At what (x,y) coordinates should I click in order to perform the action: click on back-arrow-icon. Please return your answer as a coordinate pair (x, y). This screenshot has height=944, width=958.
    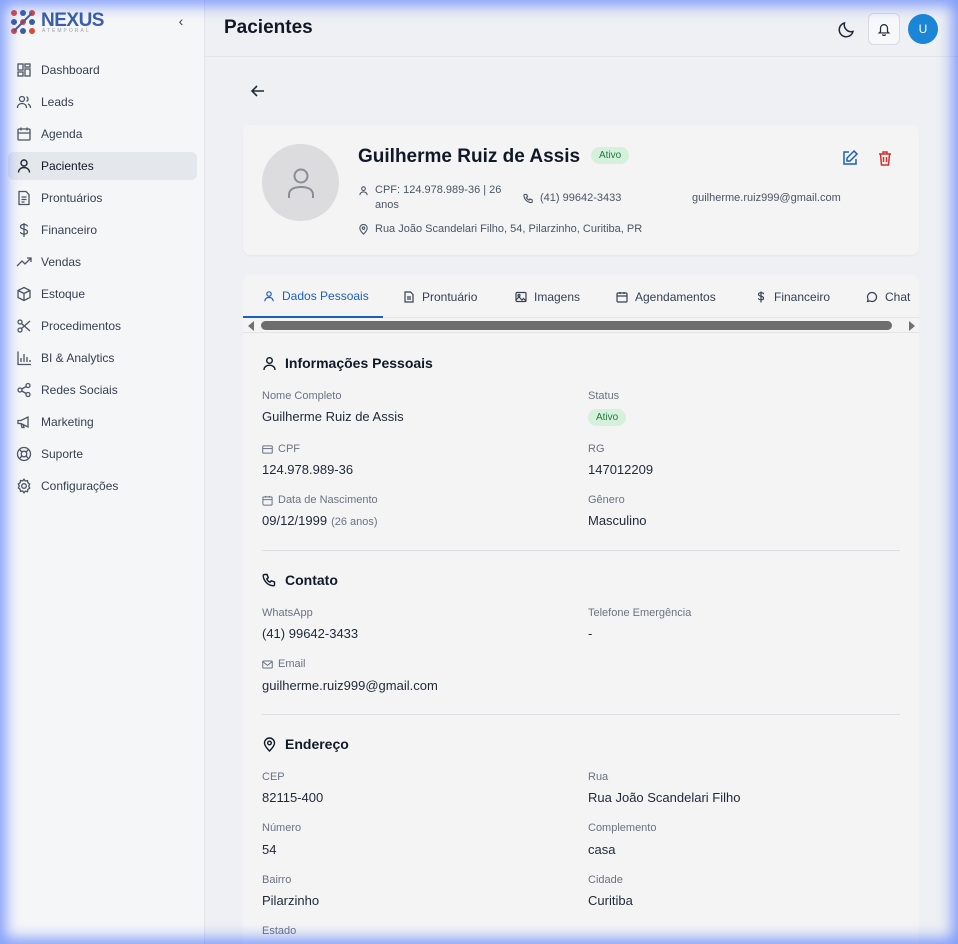
    Looking at the image, I should click on (258, 91).